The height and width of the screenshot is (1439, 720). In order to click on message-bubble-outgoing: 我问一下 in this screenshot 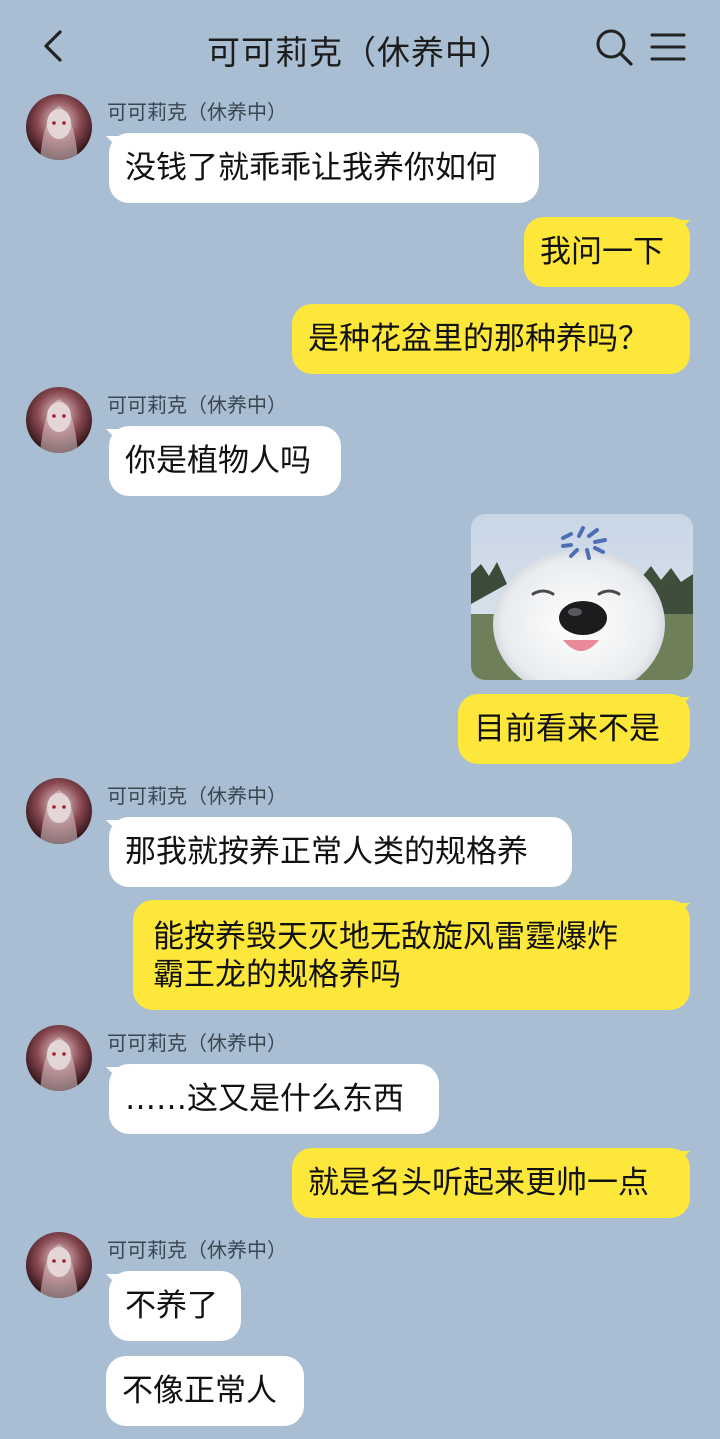, I will do `click(607, 252)`.